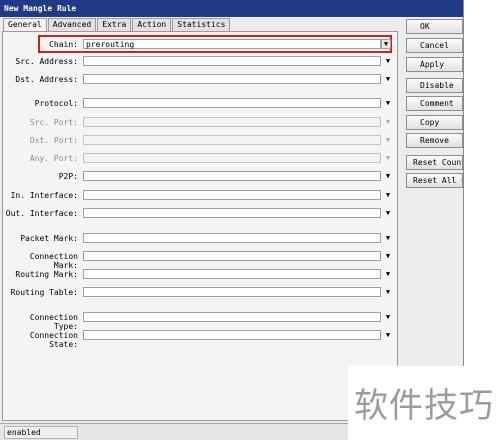  I want to click on tab-general: General, so click(25, 25).